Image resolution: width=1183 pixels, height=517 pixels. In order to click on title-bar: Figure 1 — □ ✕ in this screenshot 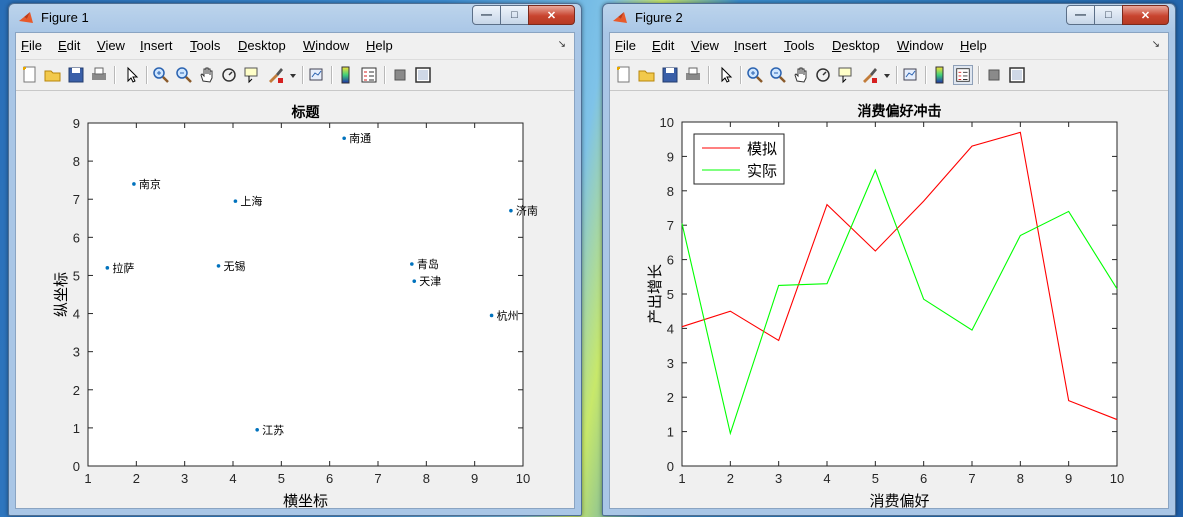, I will do `click(295, 17)`.